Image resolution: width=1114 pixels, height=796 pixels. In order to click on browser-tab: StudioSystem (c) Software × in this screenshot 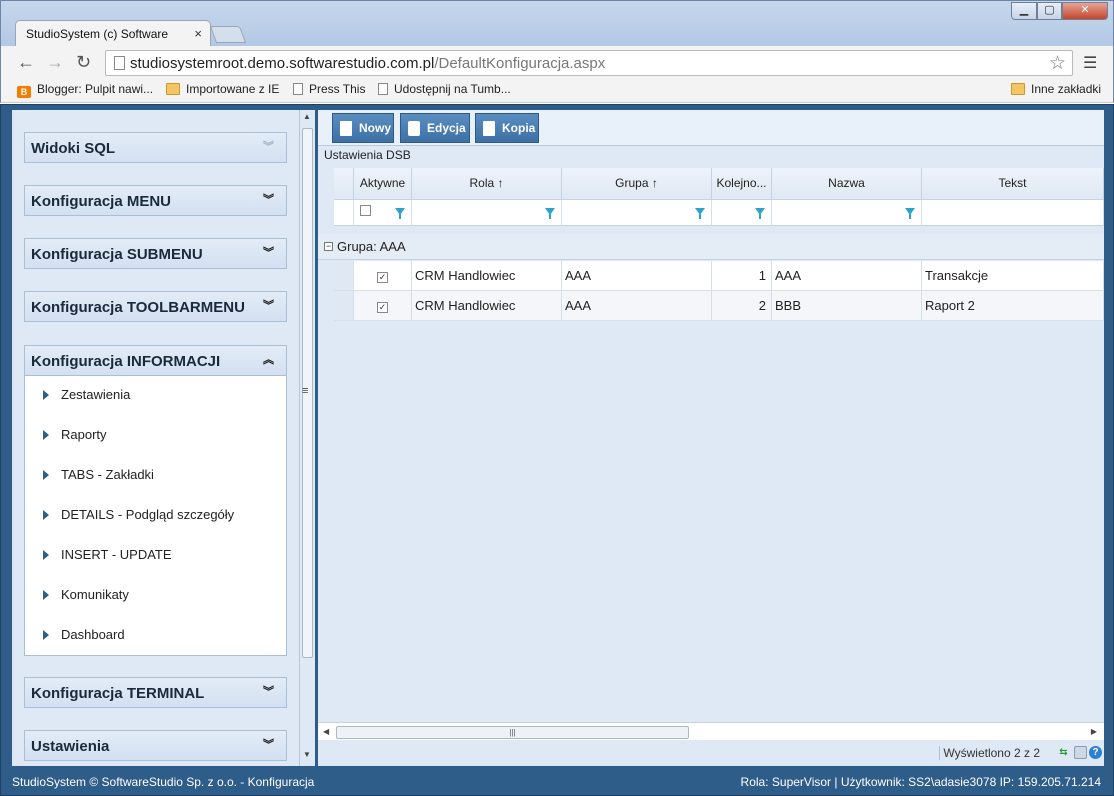, I will do `click(113, 34)`.